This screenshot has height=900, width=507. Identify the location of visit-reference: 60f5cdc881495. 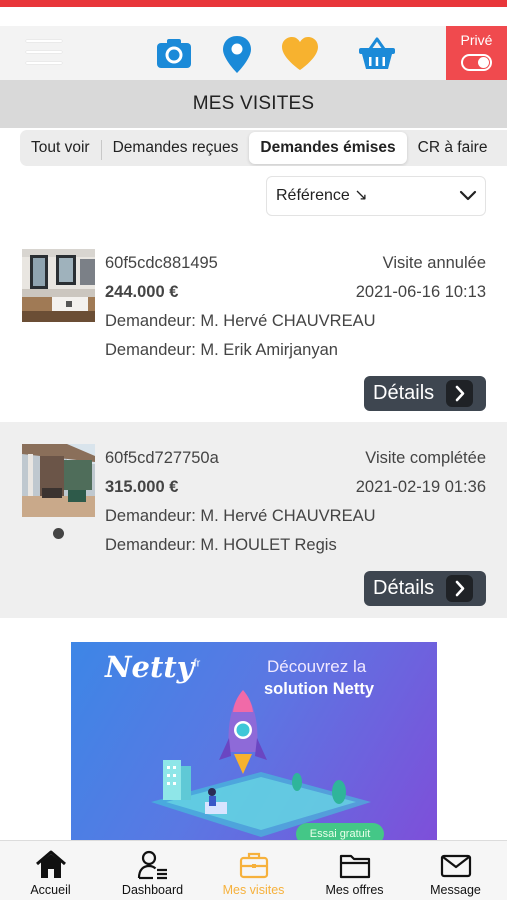
(161, 263).